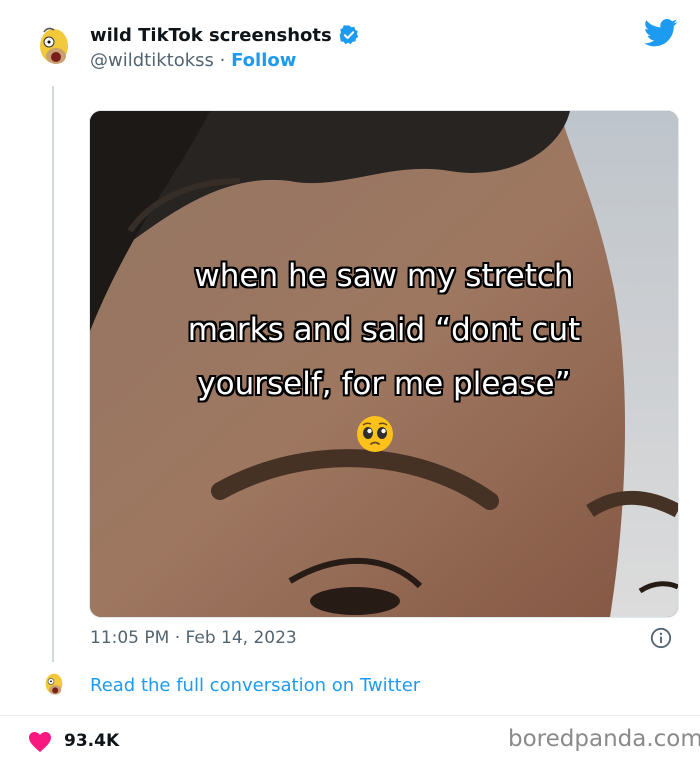  Describe the element at coordinates (348, 35) in the screenshot. I see `verified-badge-icon` at that location.